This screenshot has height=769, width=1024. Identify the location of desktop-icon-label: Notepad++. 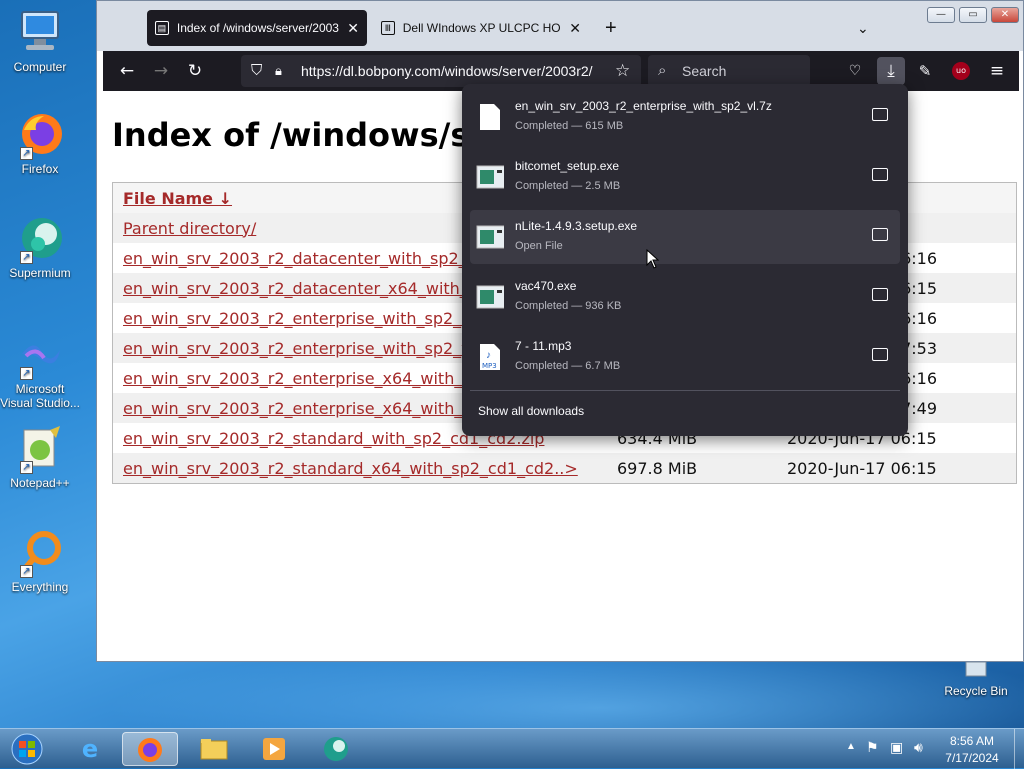
(40, 483).